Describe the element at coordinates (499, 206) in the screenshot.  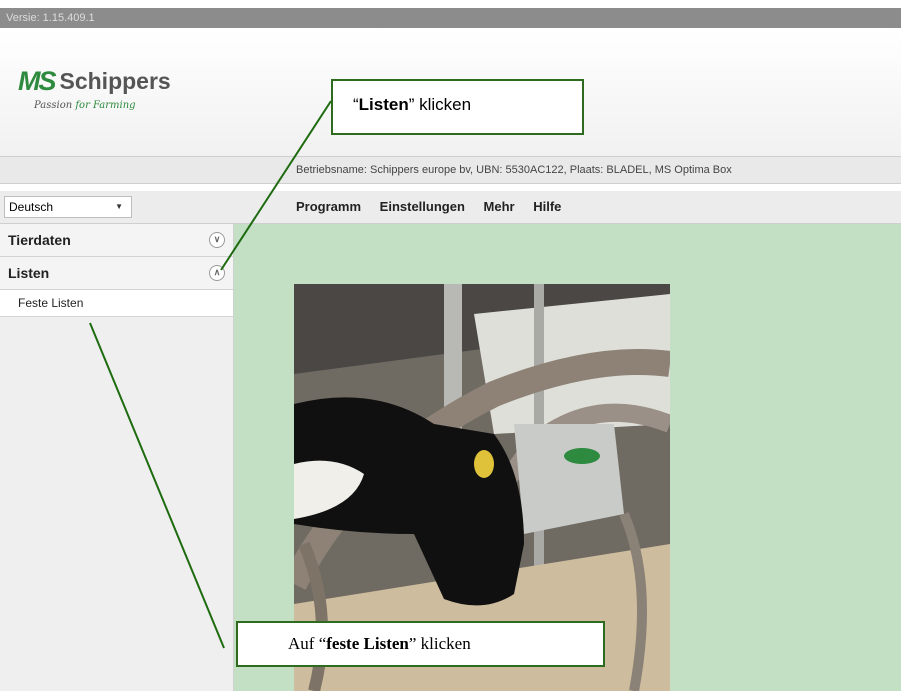
I see `menu-mehr: Mehr` at that location.